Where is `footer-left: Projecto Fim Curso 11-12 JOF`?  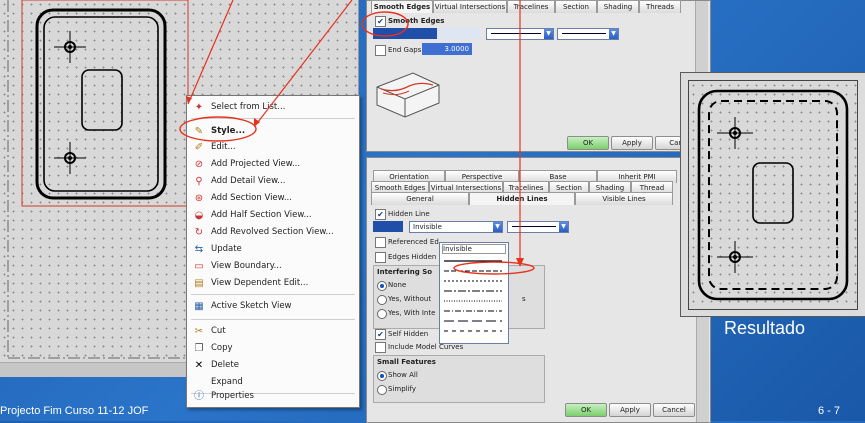
footer-left: Projecto Fim Curso 11-12 JOF is located at coordinates (74, 411).